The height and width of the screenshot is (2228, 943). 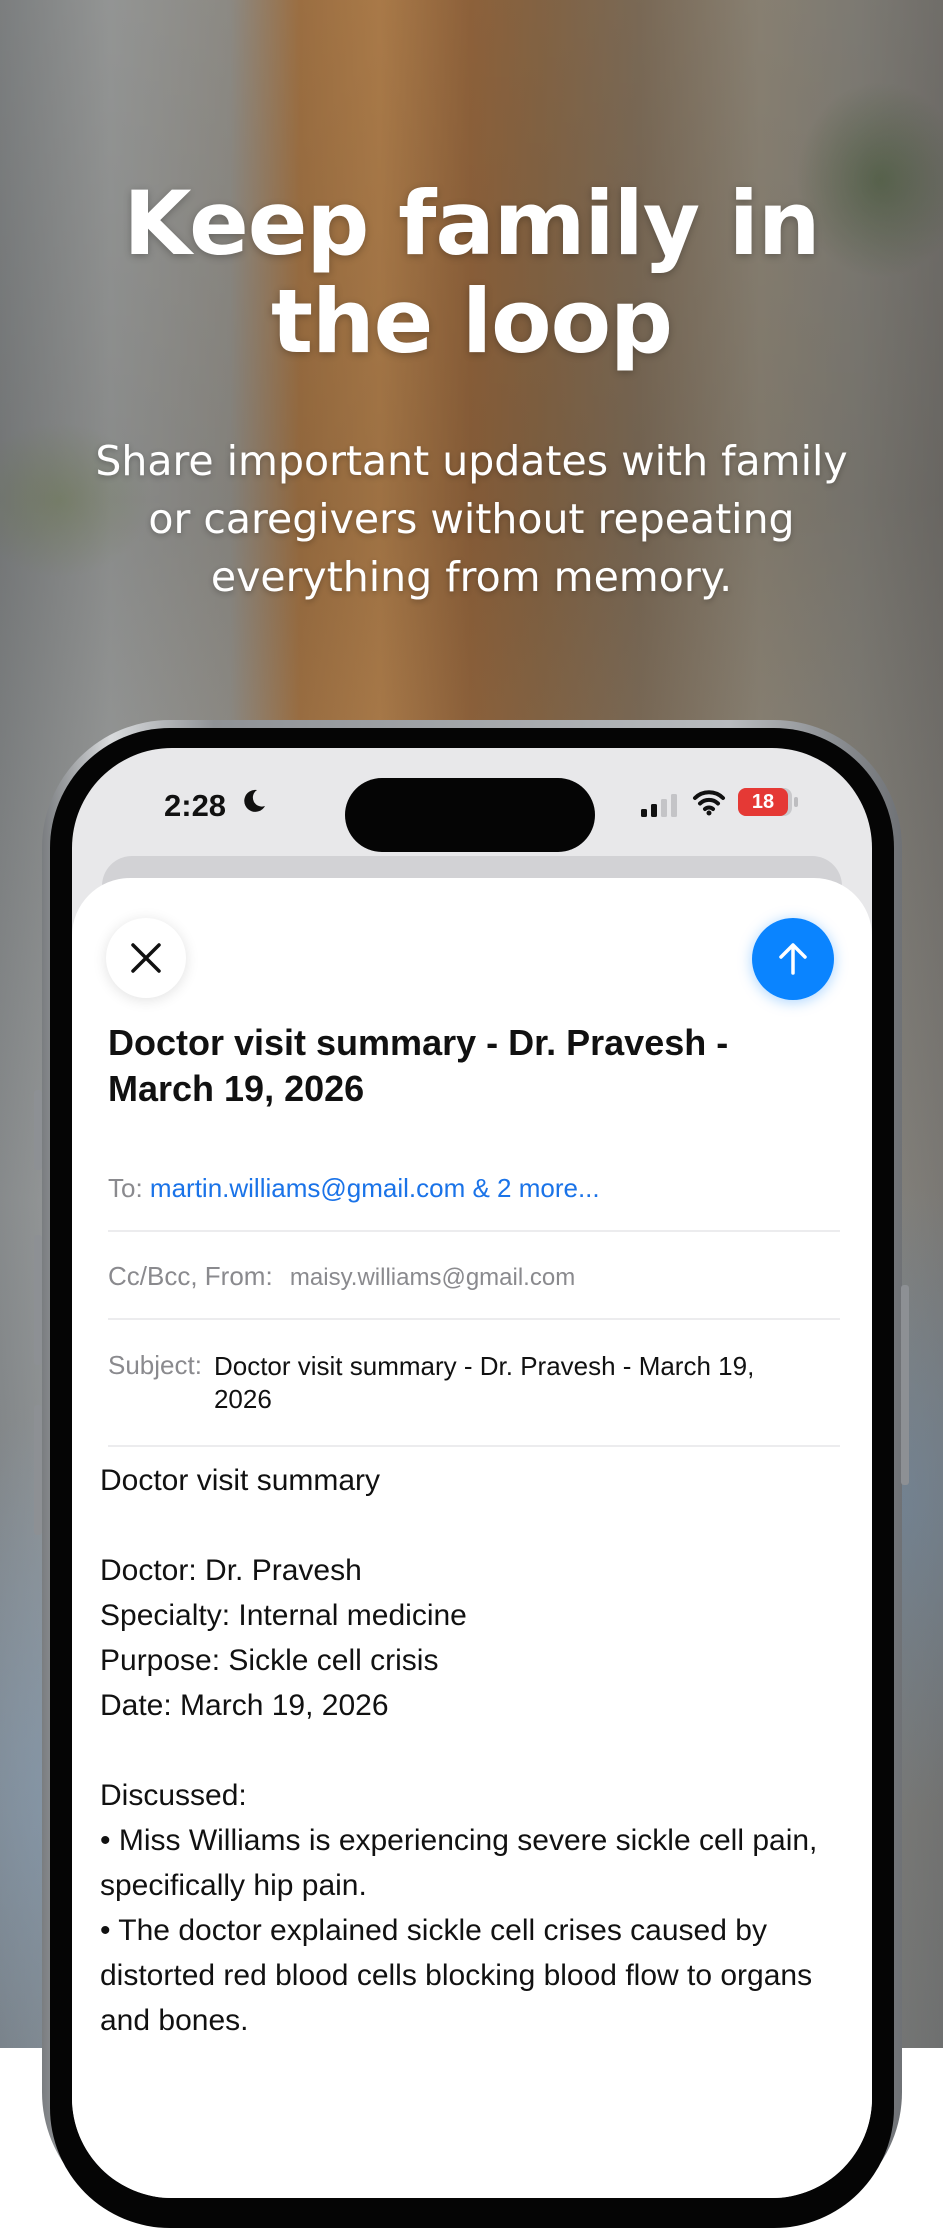 What do you see at coordinates (796, 802) in the screenshot?
I see `battery-nub` at bounding box center [796, 802].